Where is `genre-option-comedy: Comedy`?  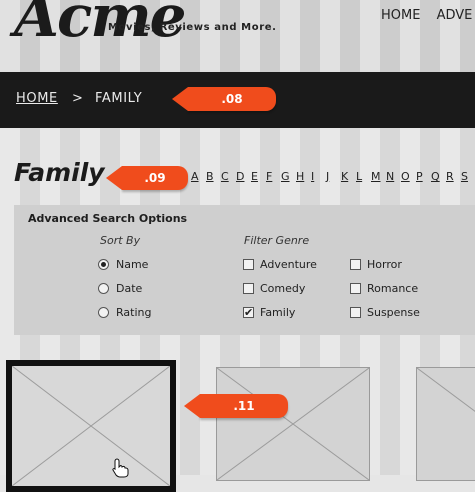
genre-option-comedy: Comedy is located at coordinates (274, 288).